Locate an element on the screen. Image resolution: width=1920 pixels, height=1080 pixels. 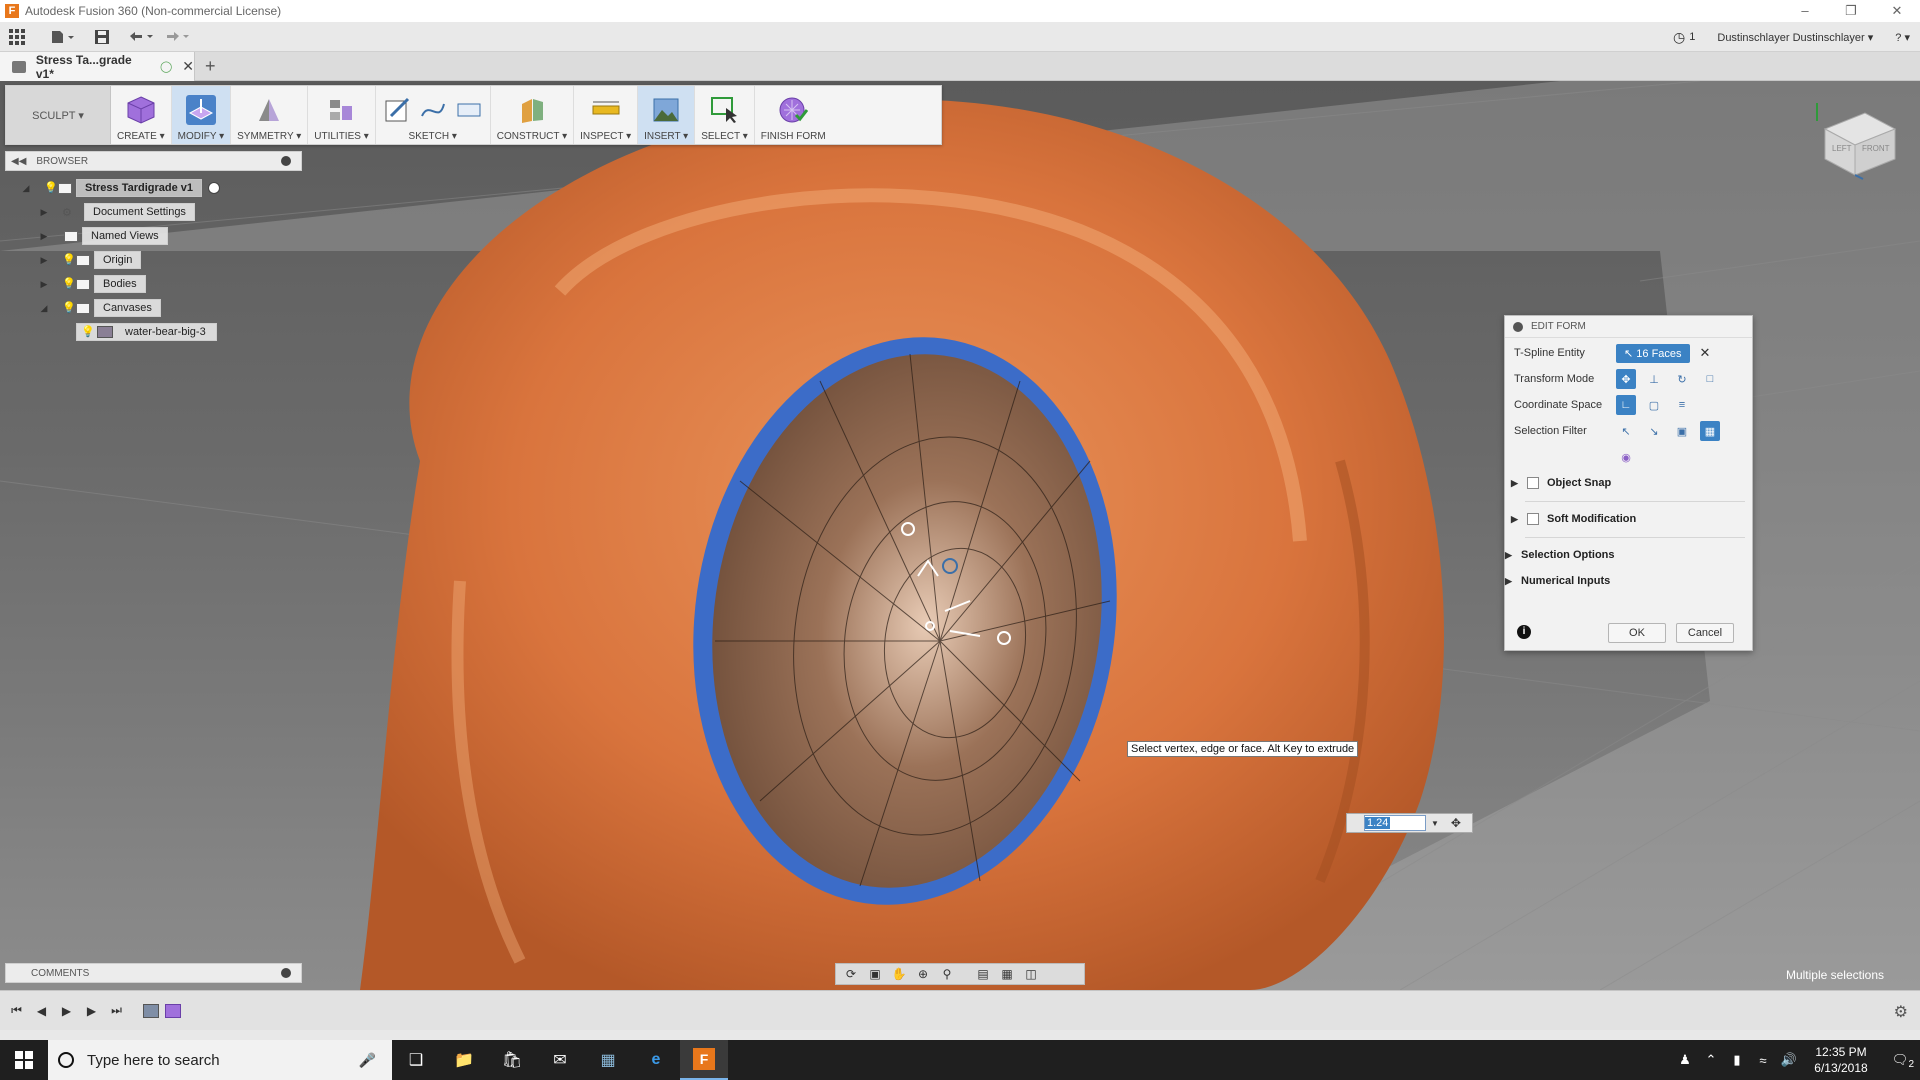
redo-icon is located at coordinates (178, 37).